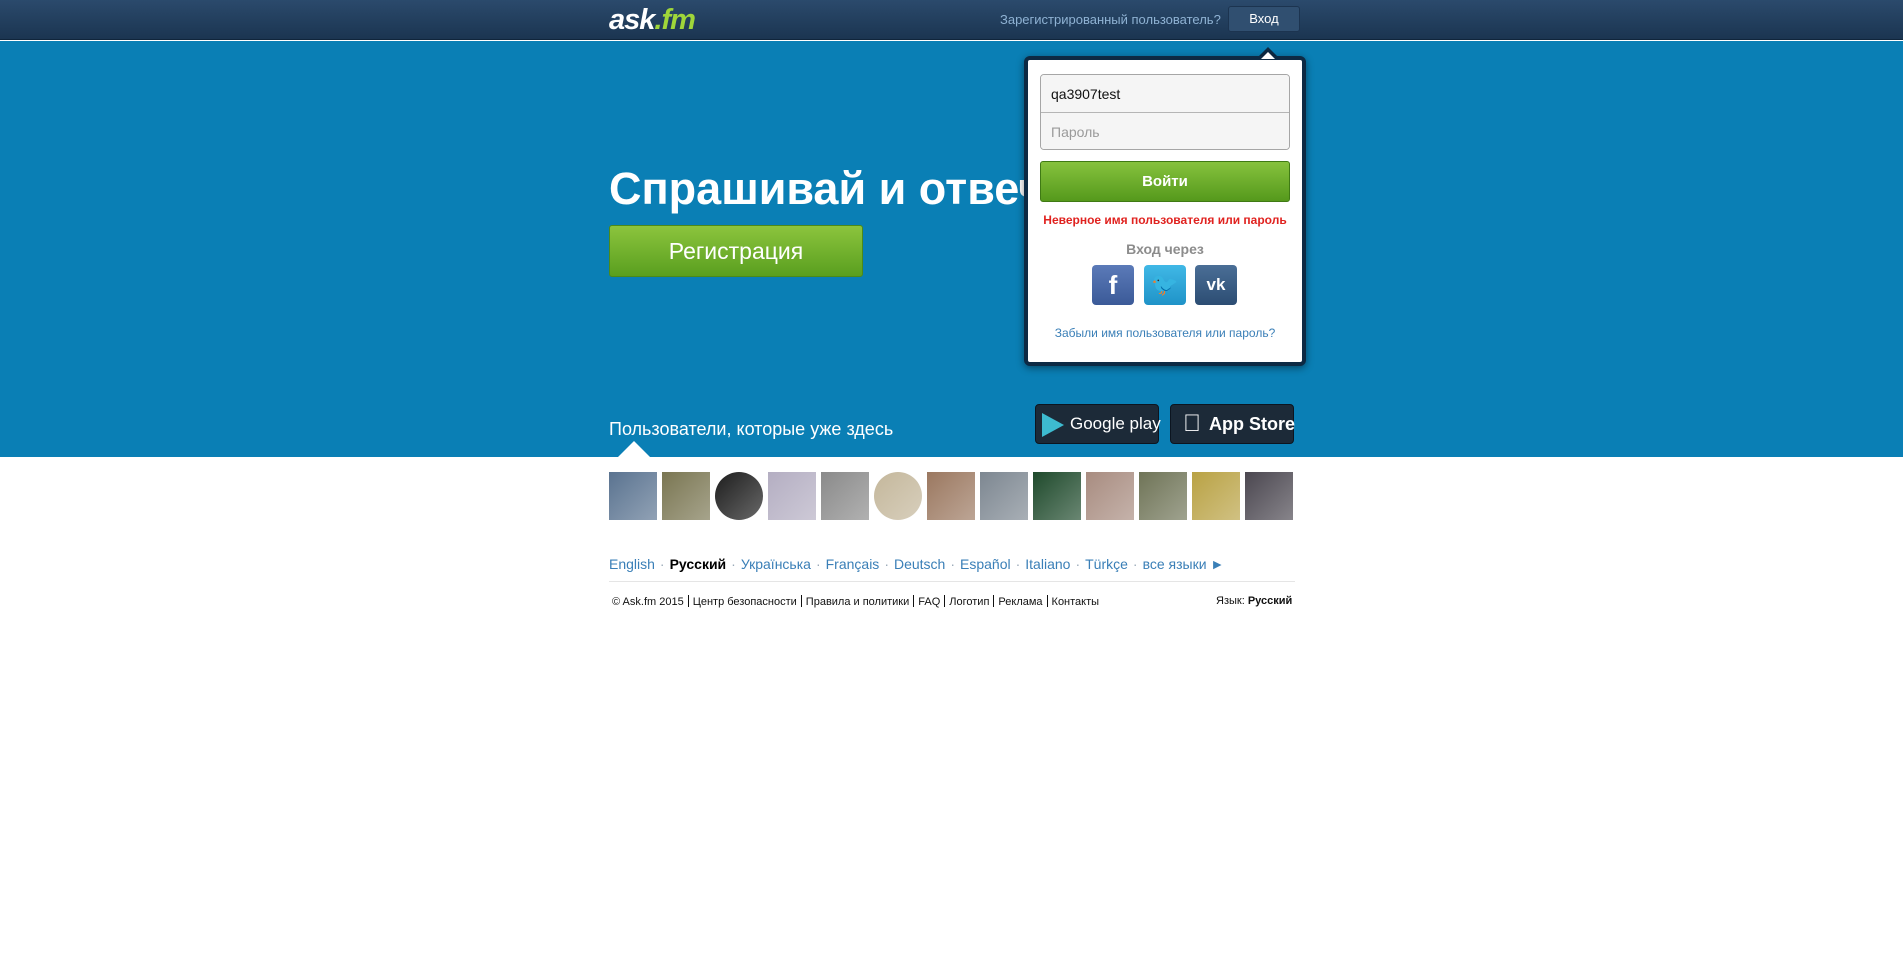  What do you see at coordinates (751, 429) in the screenshot?
I see `users-here-heading: Пользователи, которые уже здесь` at bounding box center [751, 429].